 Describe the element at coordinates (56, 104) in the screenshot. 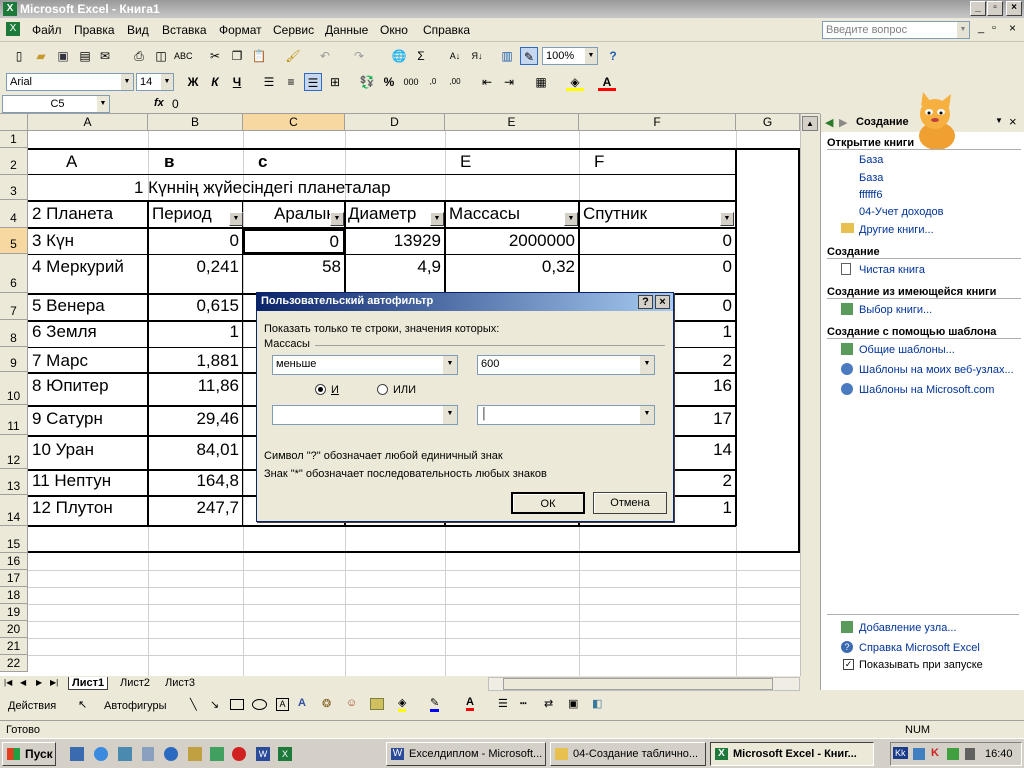

I see `name-box: C5 ▼` at that location.